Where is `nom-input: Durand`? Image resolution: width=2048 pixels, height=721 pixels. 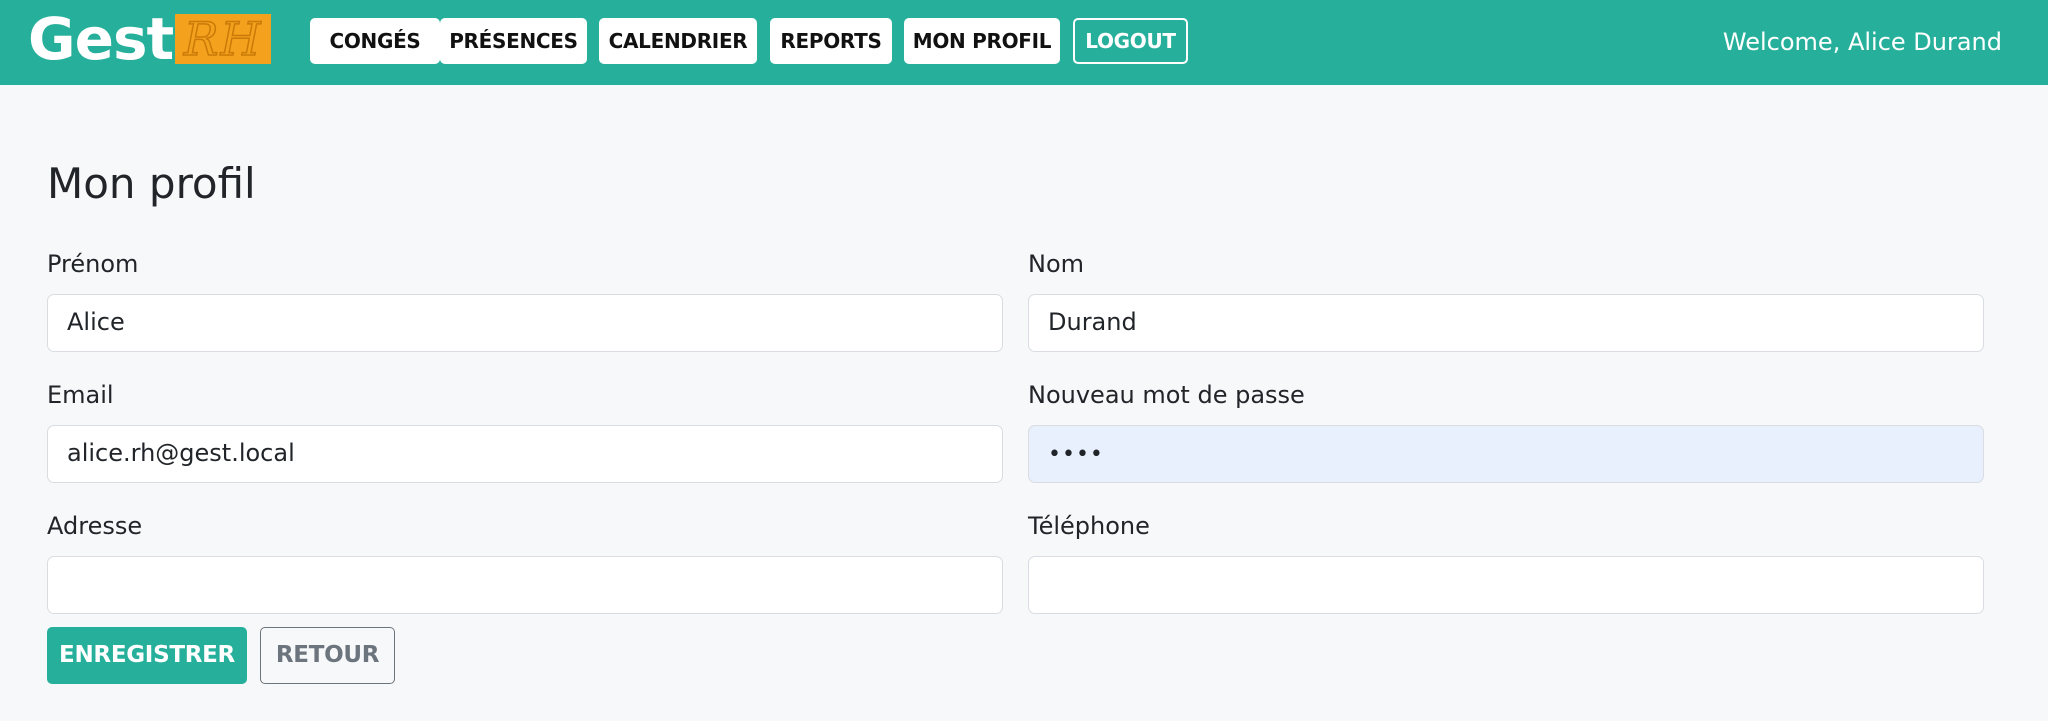
nom-input: Durand is located at coordinates (1506, 323).